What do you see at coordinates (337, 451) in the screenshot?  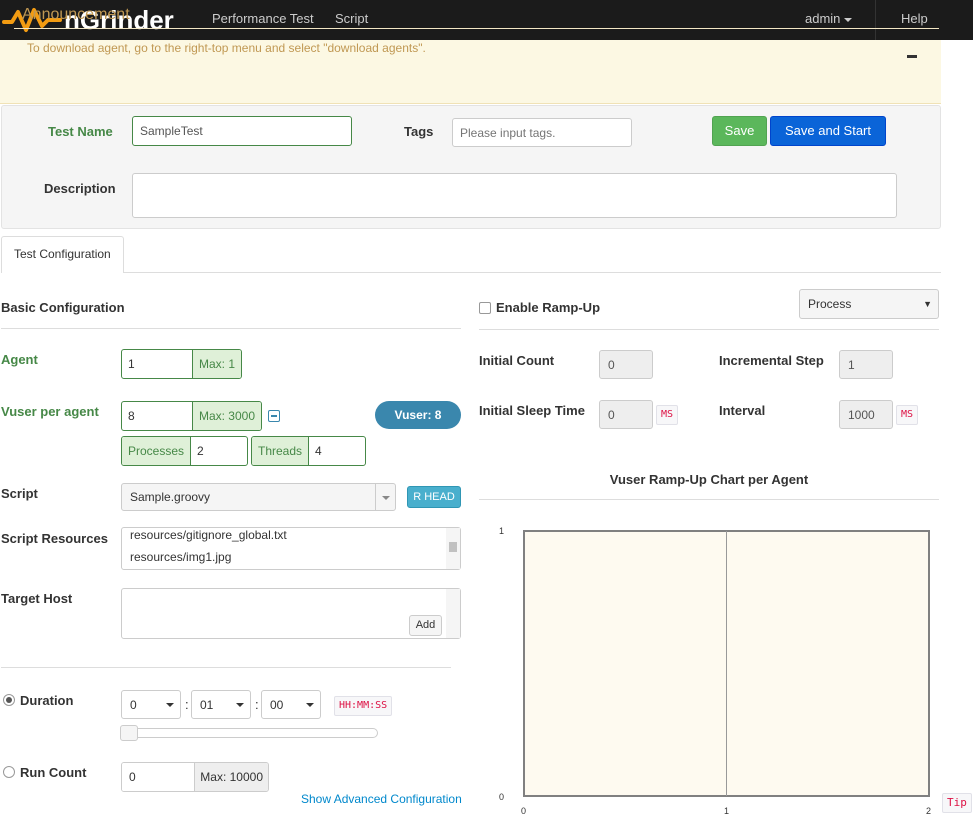 I see `threads-input: 4` at bounding box center [337, 451].